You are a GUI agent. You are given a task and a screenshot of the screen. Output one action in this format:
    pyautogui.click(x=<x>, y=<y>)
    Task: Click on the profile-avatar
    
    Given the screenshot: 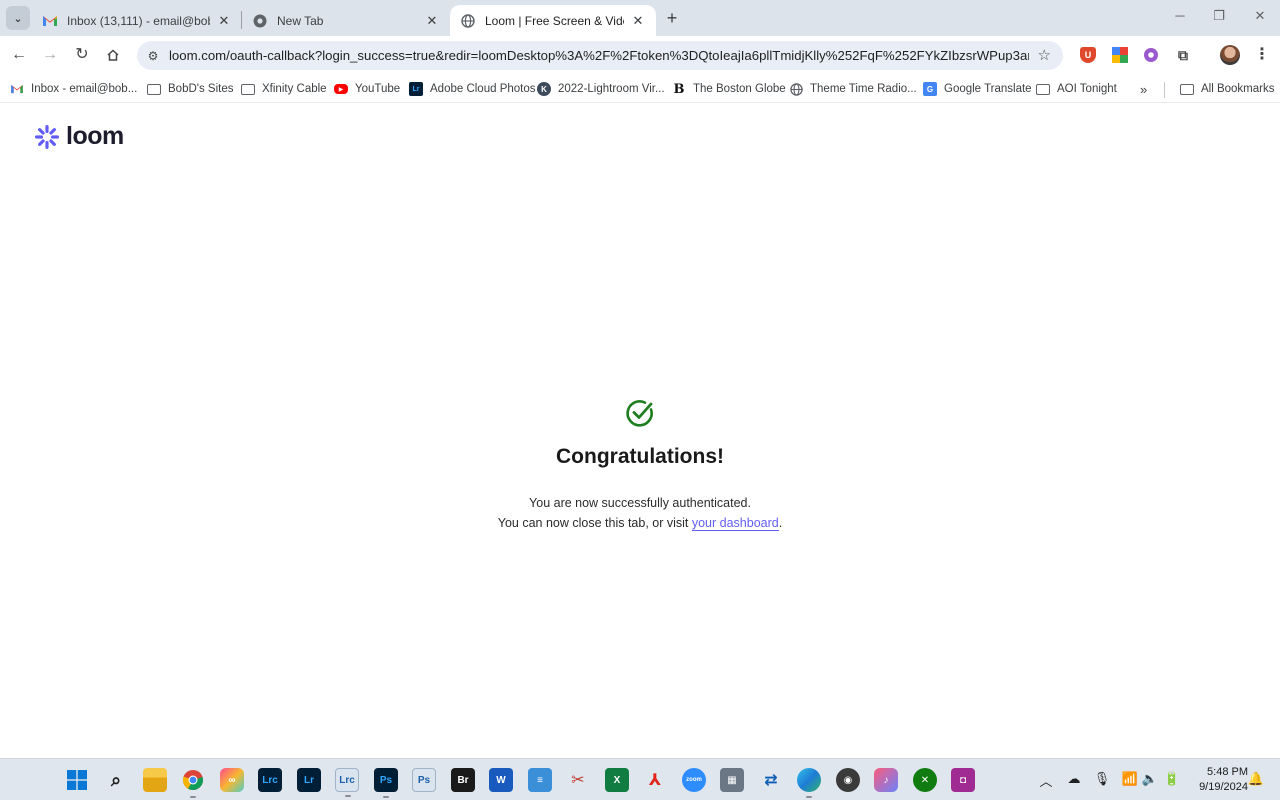 What is the action you would take?
    pyautogui.click(x=1230, y=55)
    